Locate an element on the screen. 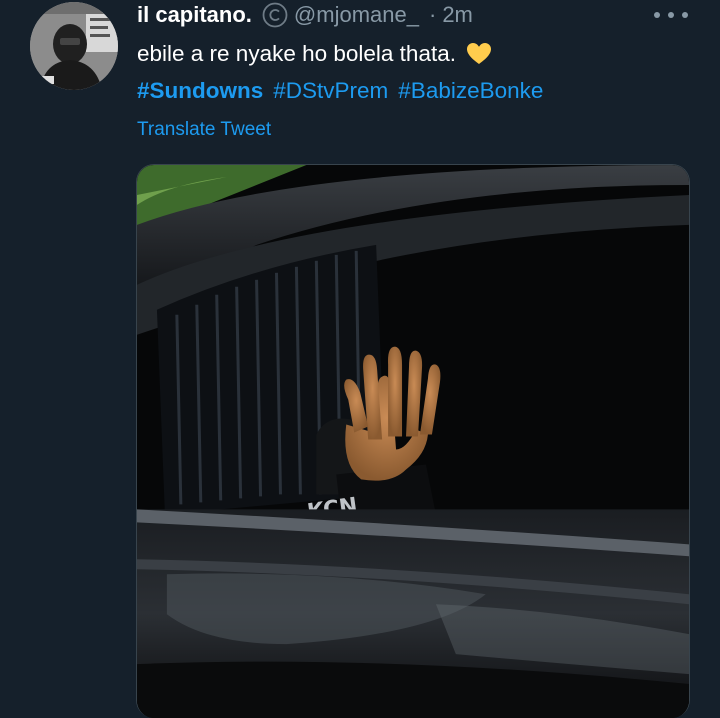 The width and height of the screenshot is (720, 718). copyright-circle-icon is located at coordinates (275, 15).